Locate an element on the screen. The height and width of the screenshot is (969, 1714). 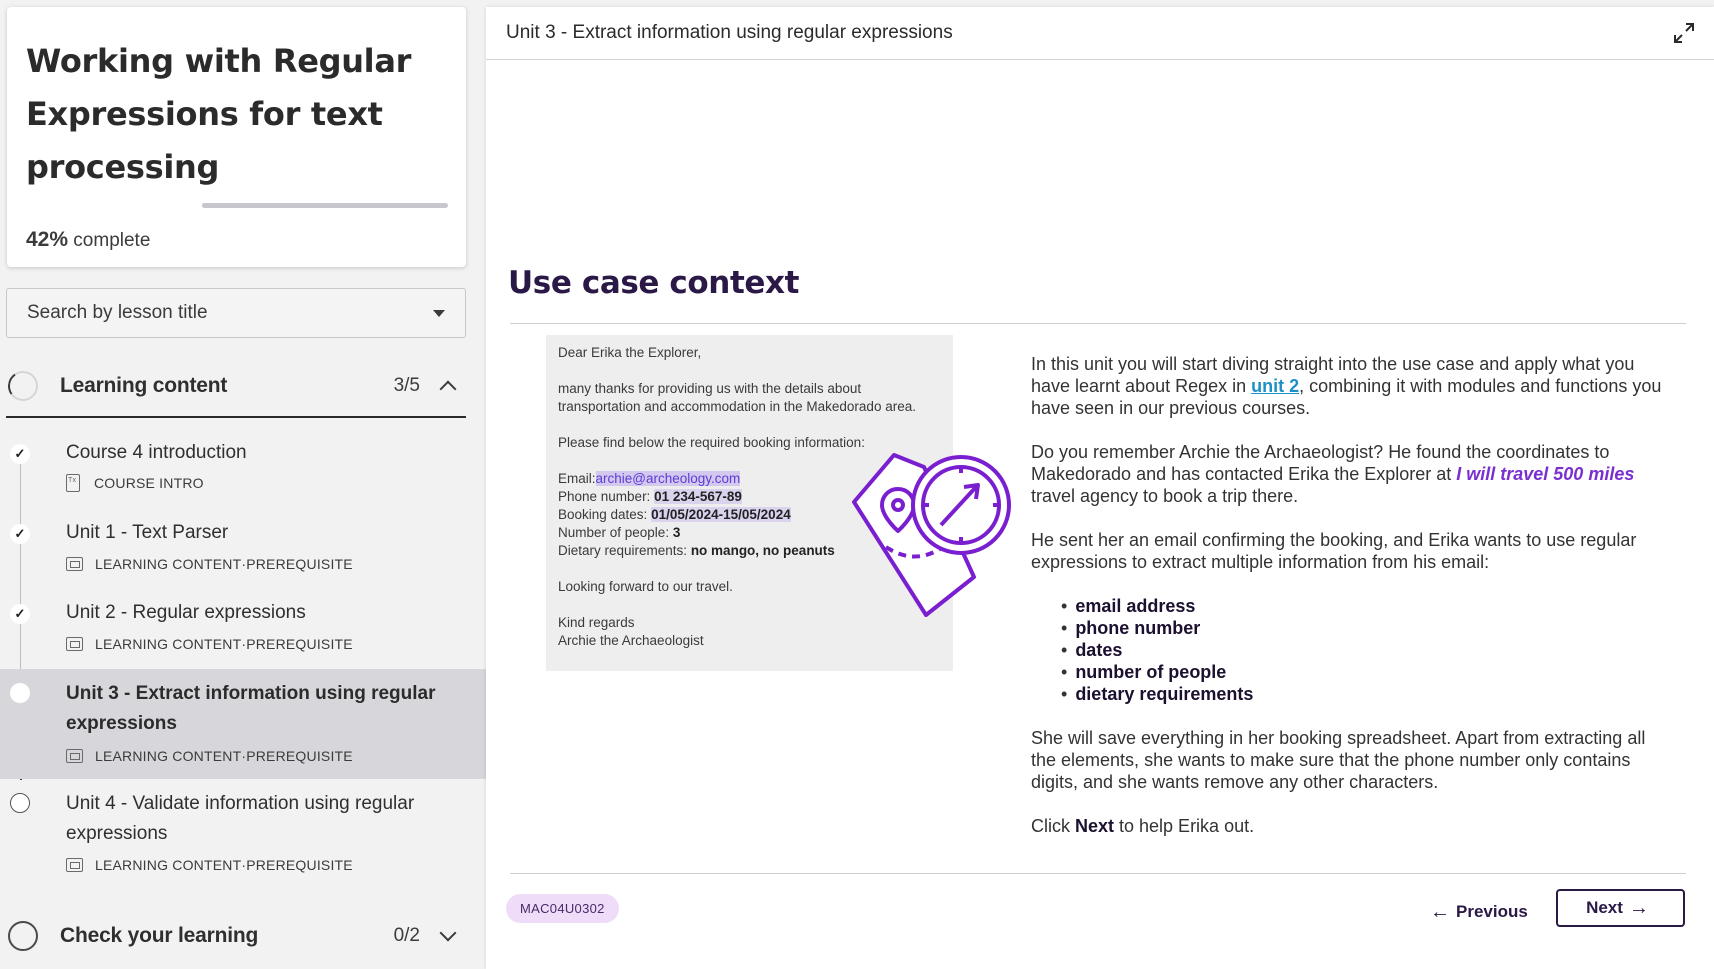
email-greeting: Dear Erika the Explorer, is located at coordinates (630, 352).